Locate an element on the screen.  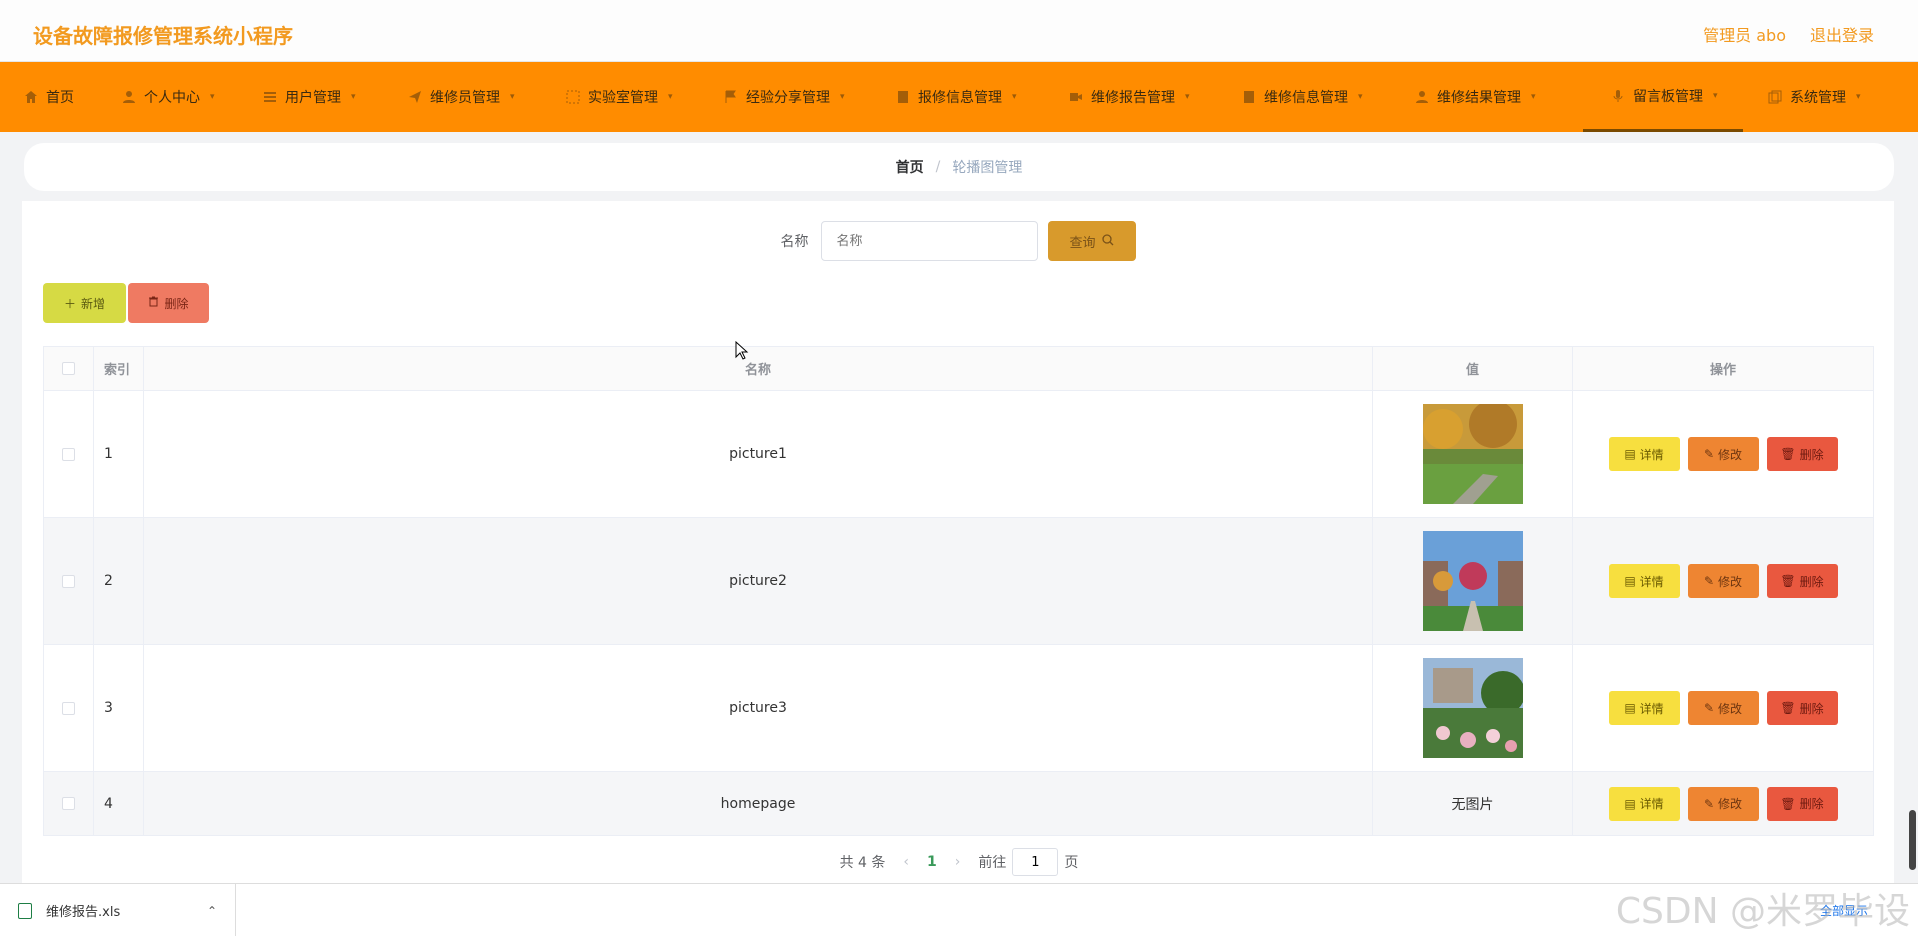
nav-item-profile: 个人中心 ▾ is located at coordinates (190, 97).